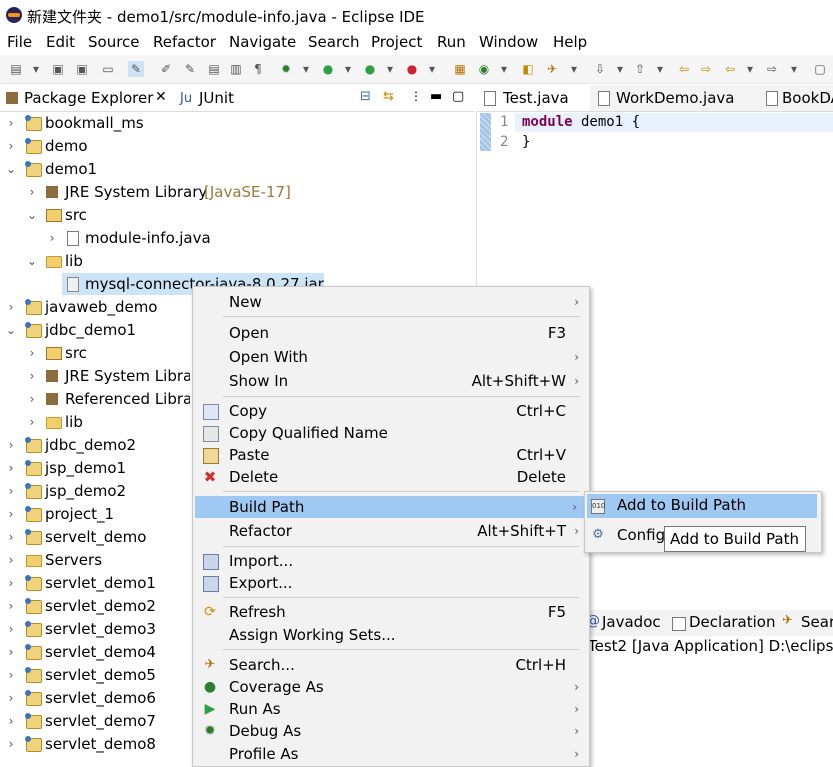 The width and height of the screenshot is (833, 767). I want to click on menu-item-search: ✈ Search... Ctrl+H, so click(391, 665).